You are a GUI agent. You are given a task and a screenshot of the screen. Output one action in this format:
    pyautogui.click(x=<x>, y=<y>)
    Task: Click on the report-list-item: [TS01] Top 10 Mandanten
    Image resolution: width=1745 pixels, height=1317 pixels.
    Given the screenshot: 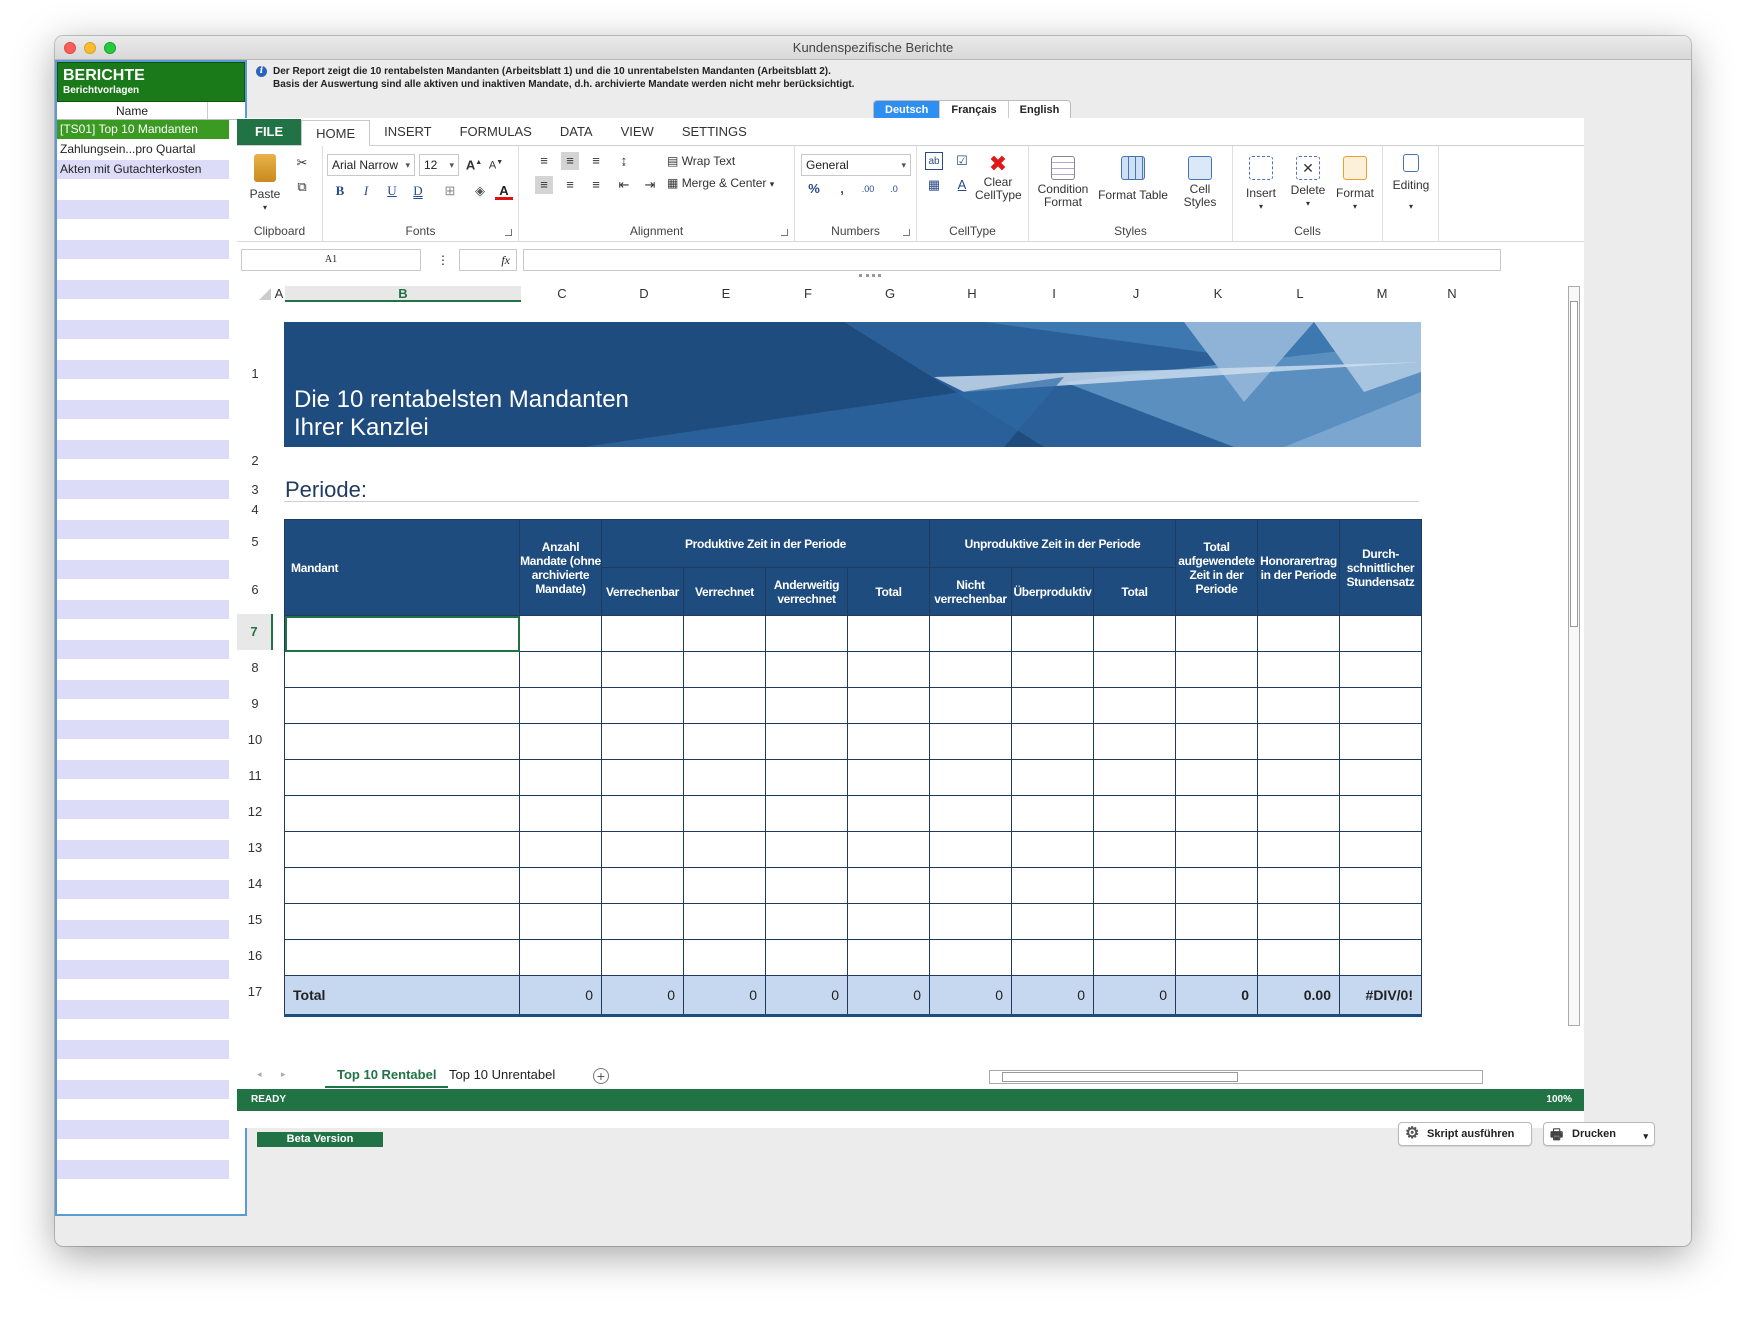 What is the action you would take?
    pyautogui.click(x=143, y=130)
    